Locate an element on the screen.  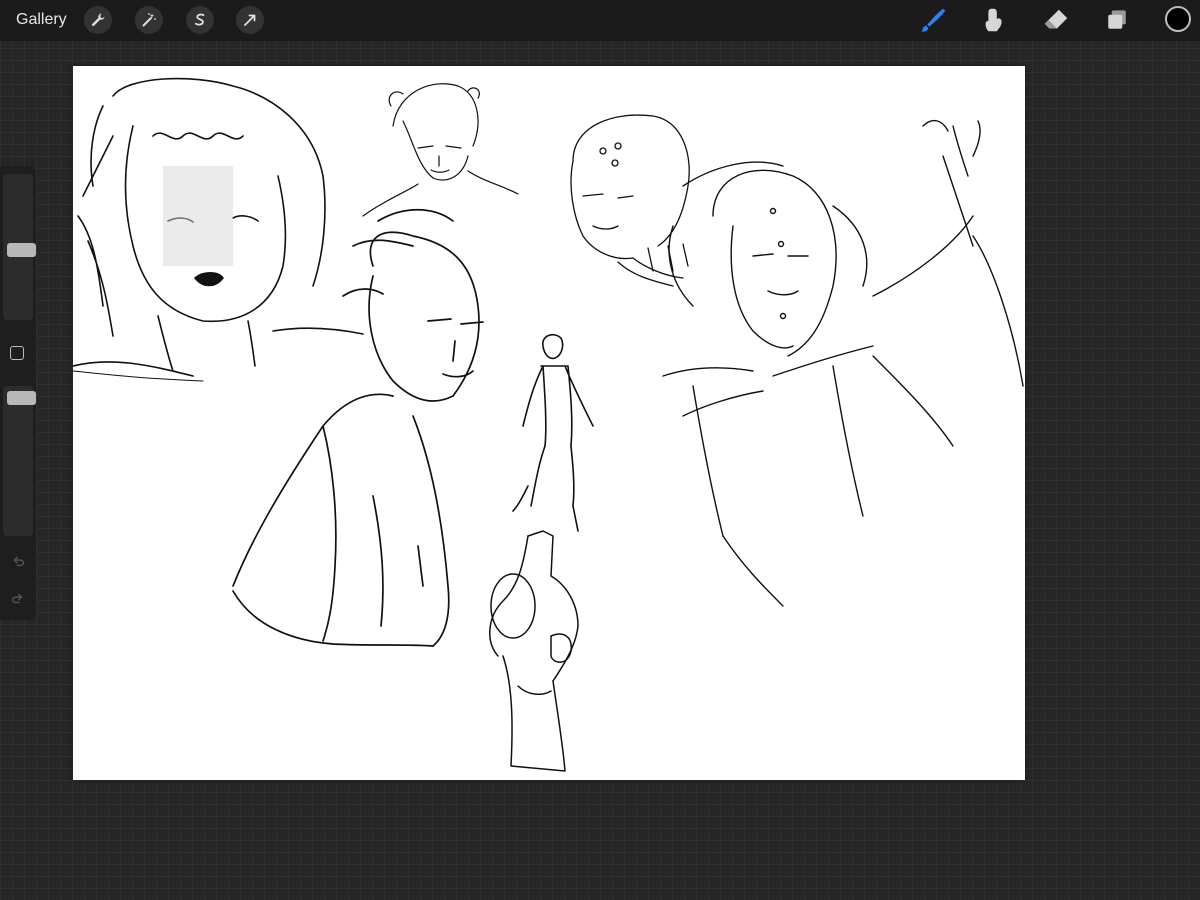
redo-icon is located at coordinates (17, 598).